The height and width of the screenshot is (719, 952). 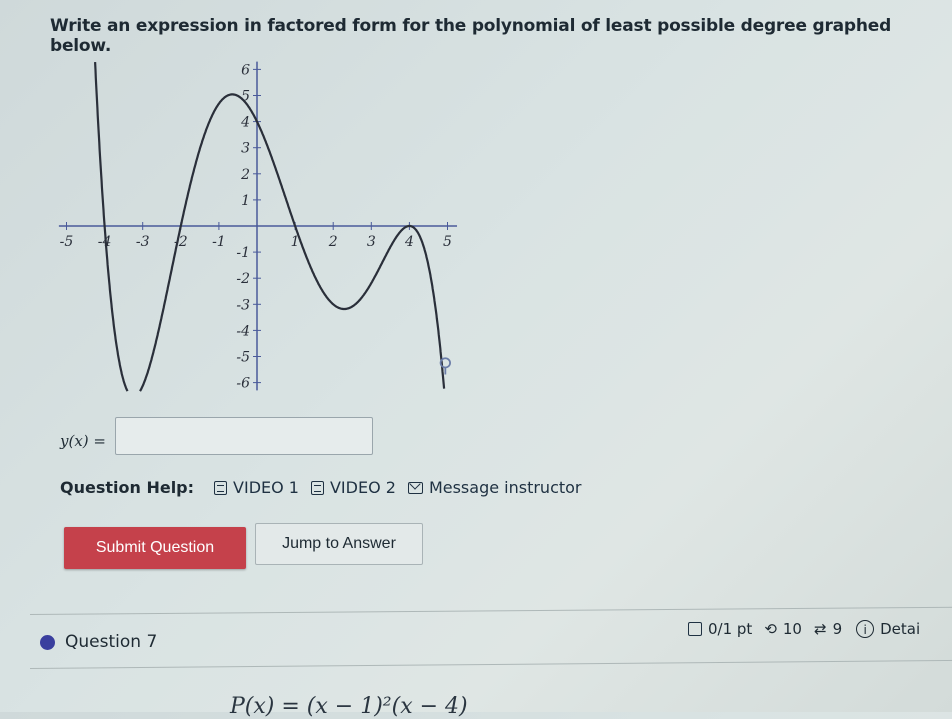 I want to click on y-tick-label: 3, so click(x=245, y=149).